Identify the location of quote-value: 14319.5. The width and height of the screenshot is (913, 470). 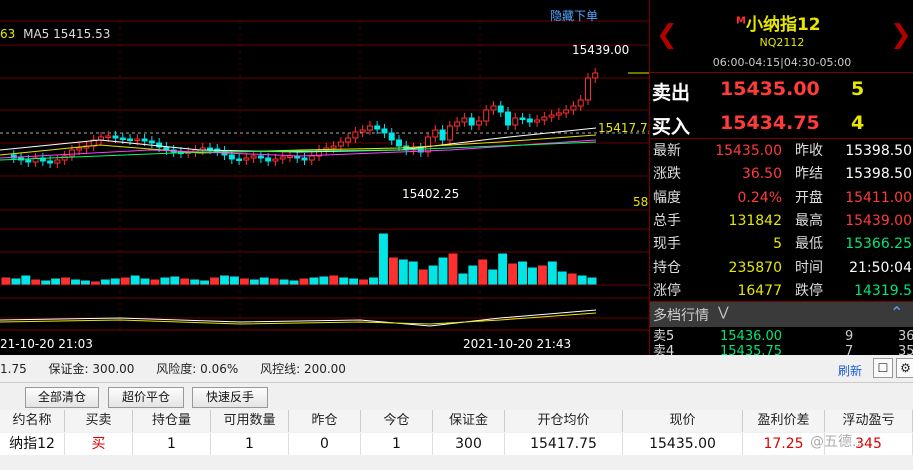
(883, 290).